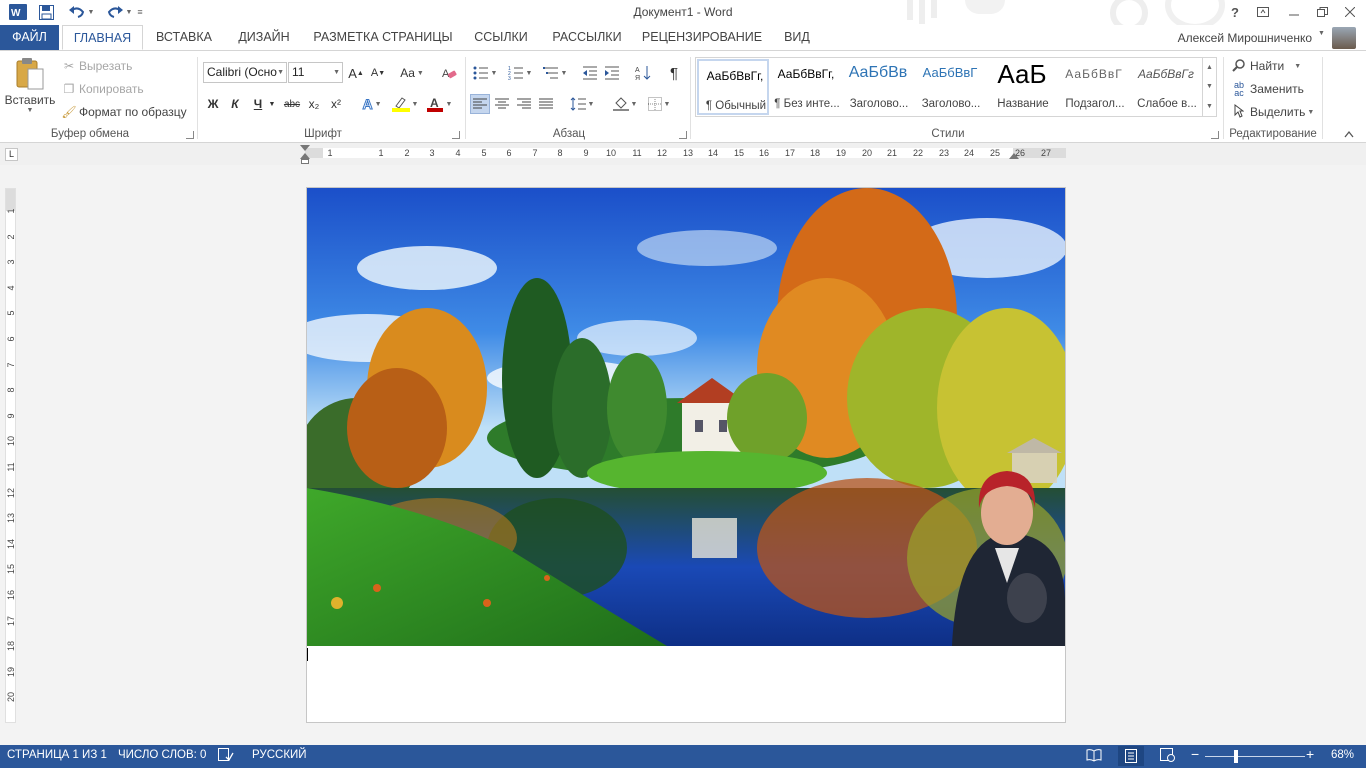 The height and width of the screenshot is (769, 1366). I want to click on tab-file: ФАЙЛ, so click(29, 37).